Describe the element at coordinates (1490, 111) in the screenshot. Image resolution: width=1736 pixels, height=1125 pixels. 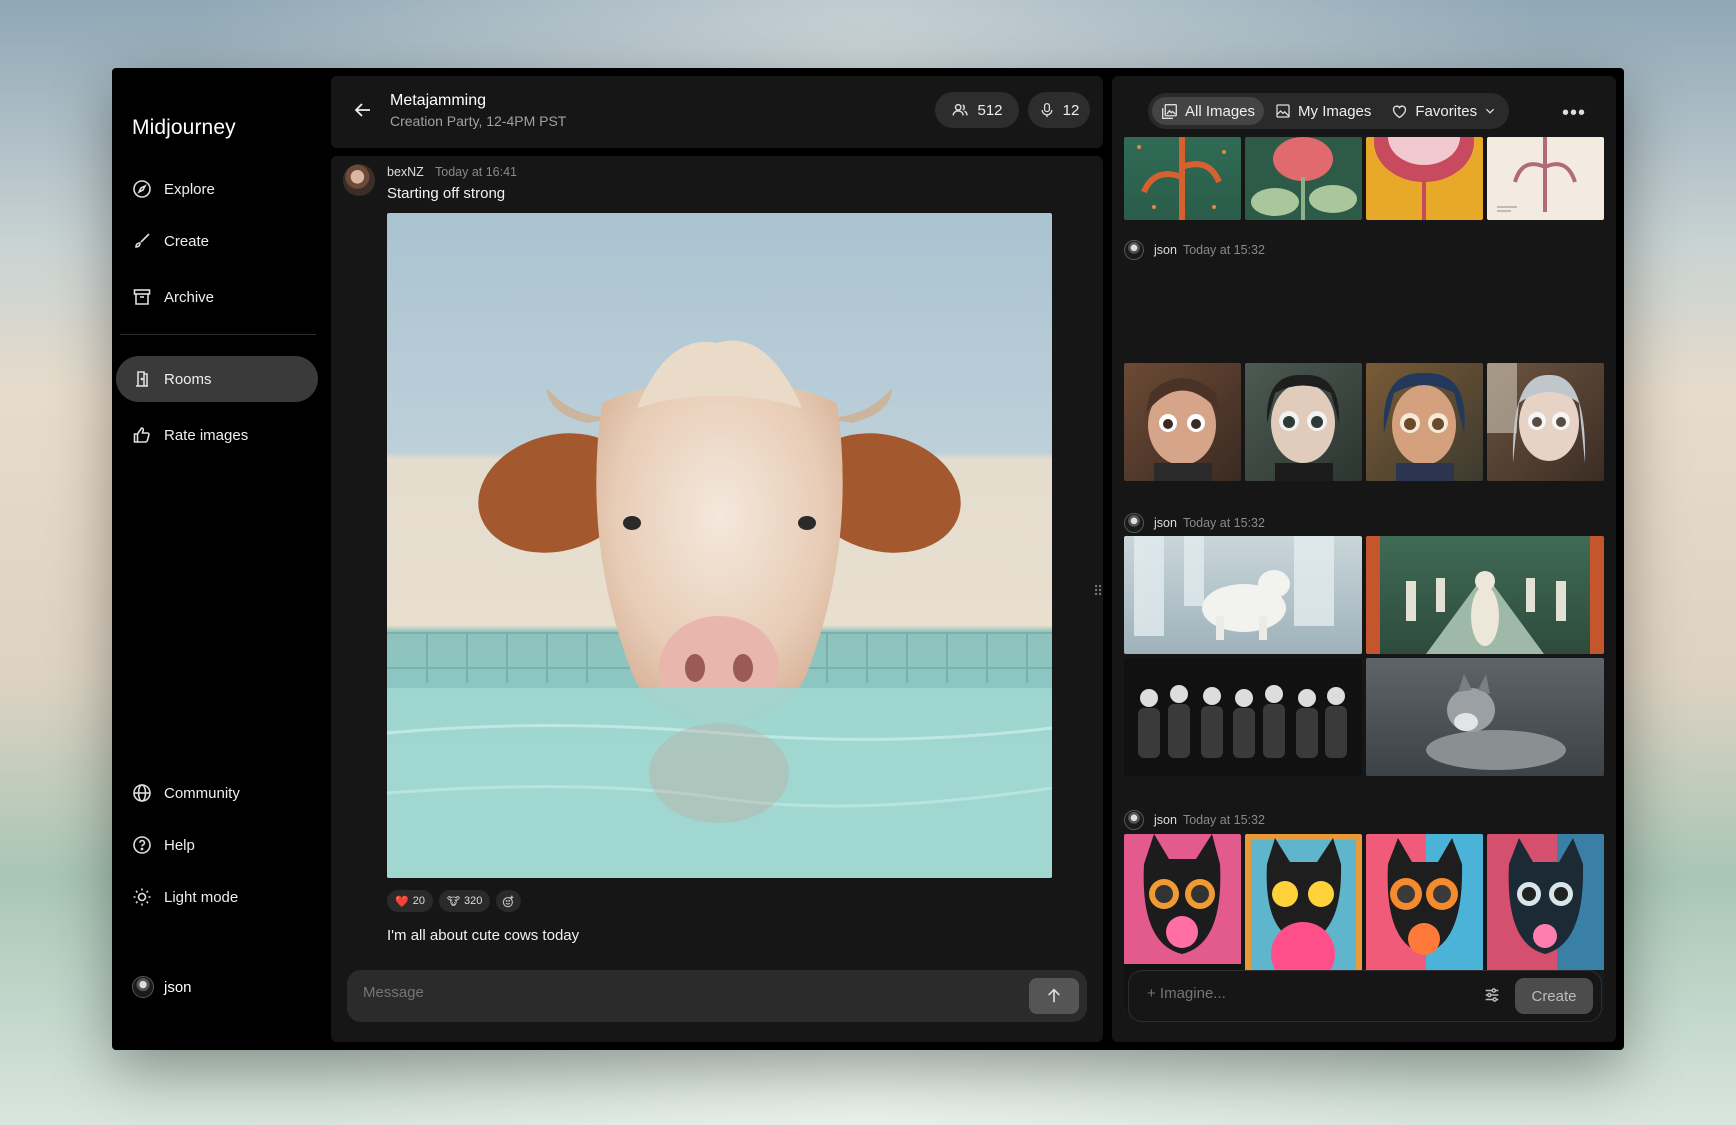
I see `chevron-down-icon` at that location.